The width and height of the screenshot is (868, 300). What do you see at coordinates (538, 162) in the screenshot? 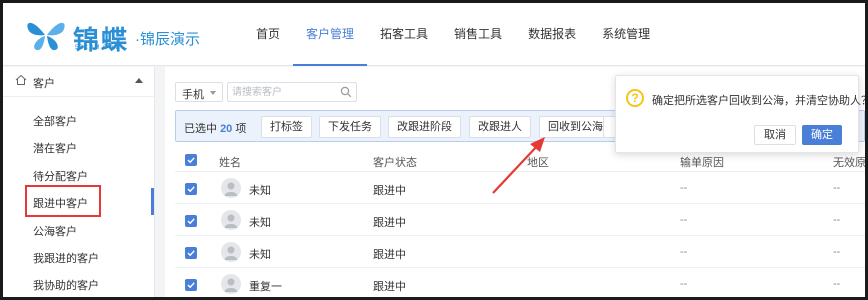
I see `column-header-region: 地区` at bounding box center [538, 162].